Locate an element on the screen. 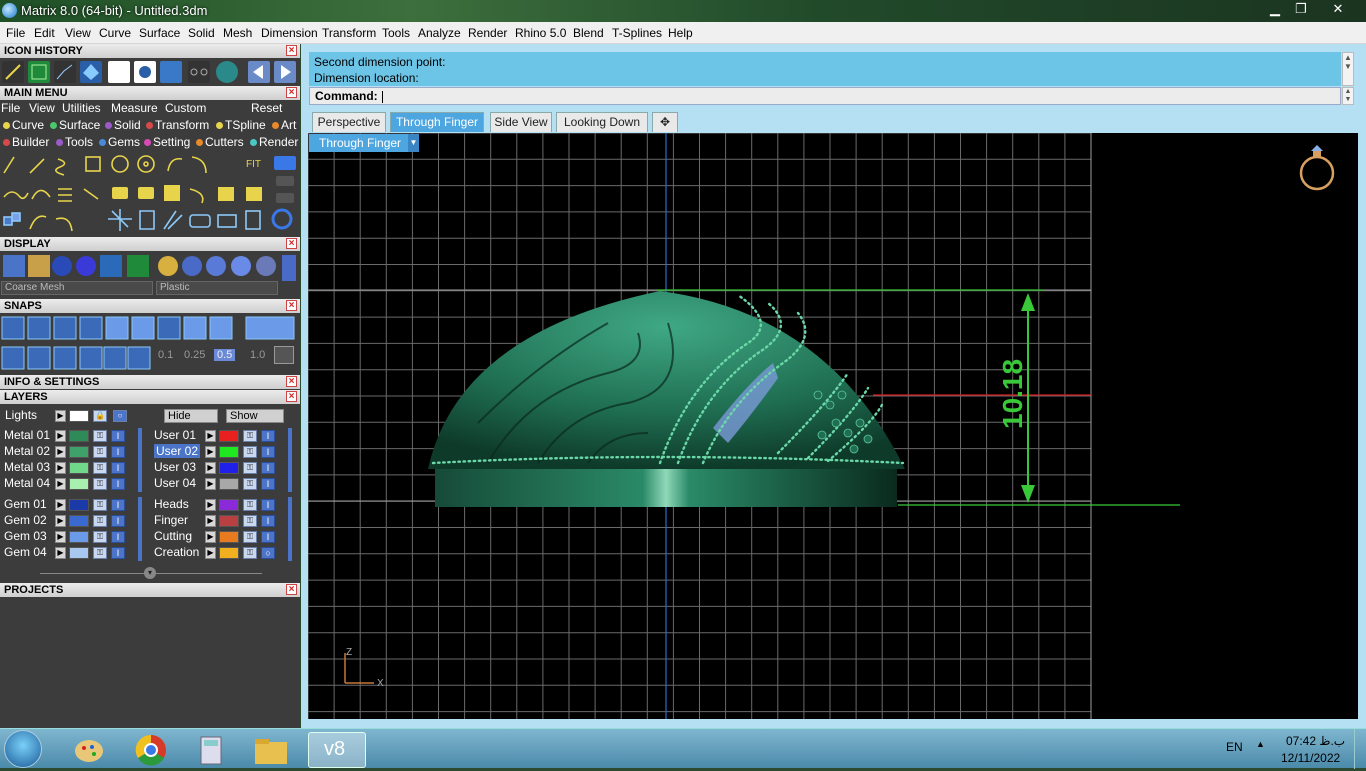 The image size is (1366, 771). snap-grid-icon is located at coordinates (284, 355).